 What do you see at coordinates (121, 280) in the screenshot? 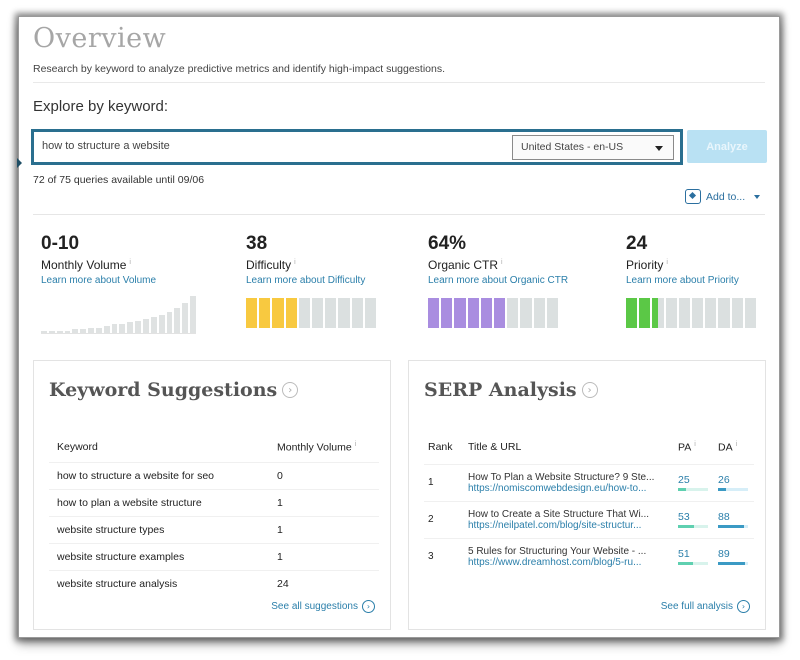
I see `learn-more-link: Learn more about Volume` at bounding box center [121, 280].